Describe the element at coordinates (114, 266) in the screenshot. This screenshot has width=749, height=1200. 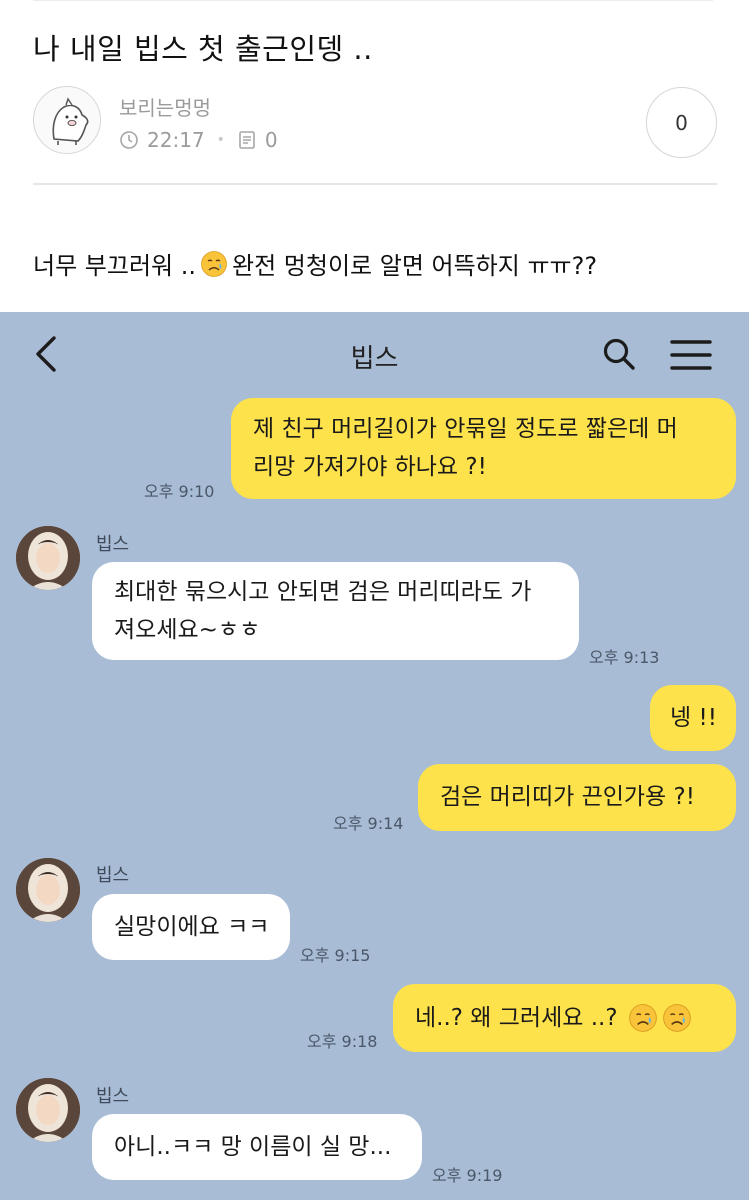
I see `post-body-text-1: 너무 부끄러워 ..` at that location.